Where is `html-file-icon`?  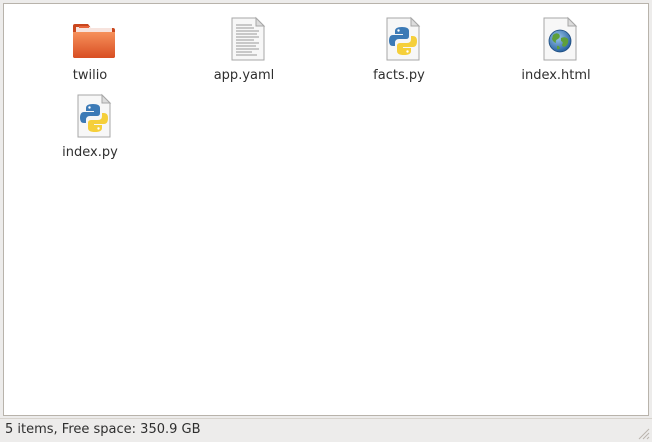
html-file-icon is located at coordinates (560, 39).